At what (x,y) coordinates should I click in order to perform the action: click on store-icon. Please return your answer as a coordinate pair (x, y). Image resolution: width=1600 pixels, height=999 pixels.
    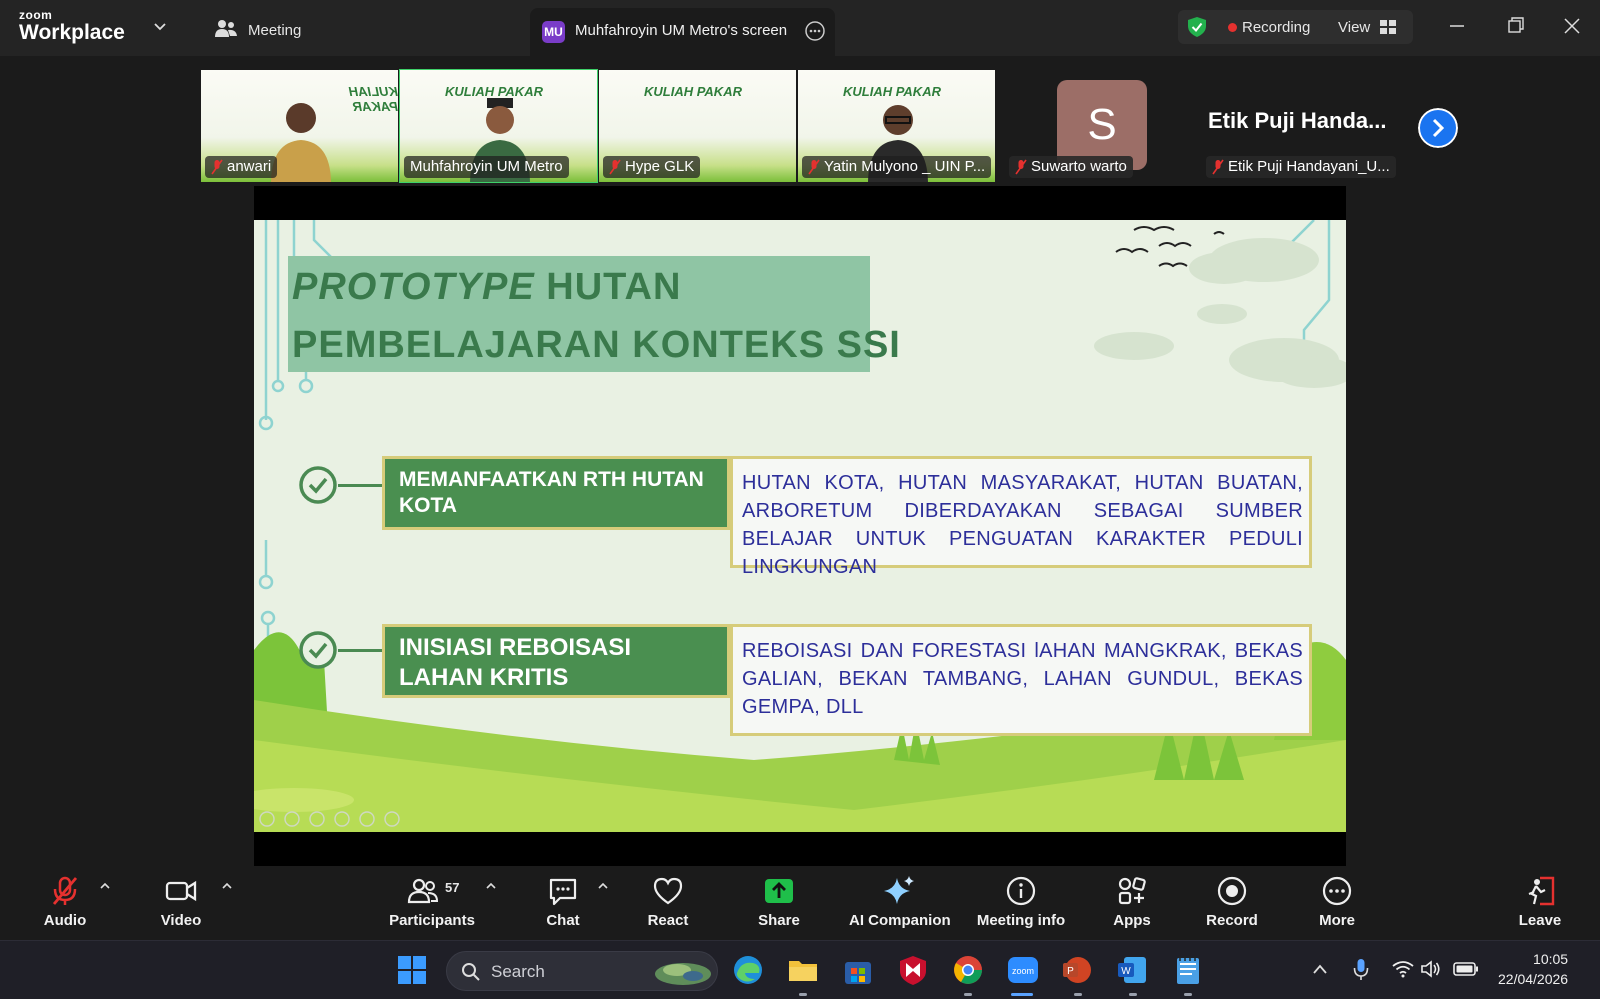
    Looking at the image, I should click on (858, 970).